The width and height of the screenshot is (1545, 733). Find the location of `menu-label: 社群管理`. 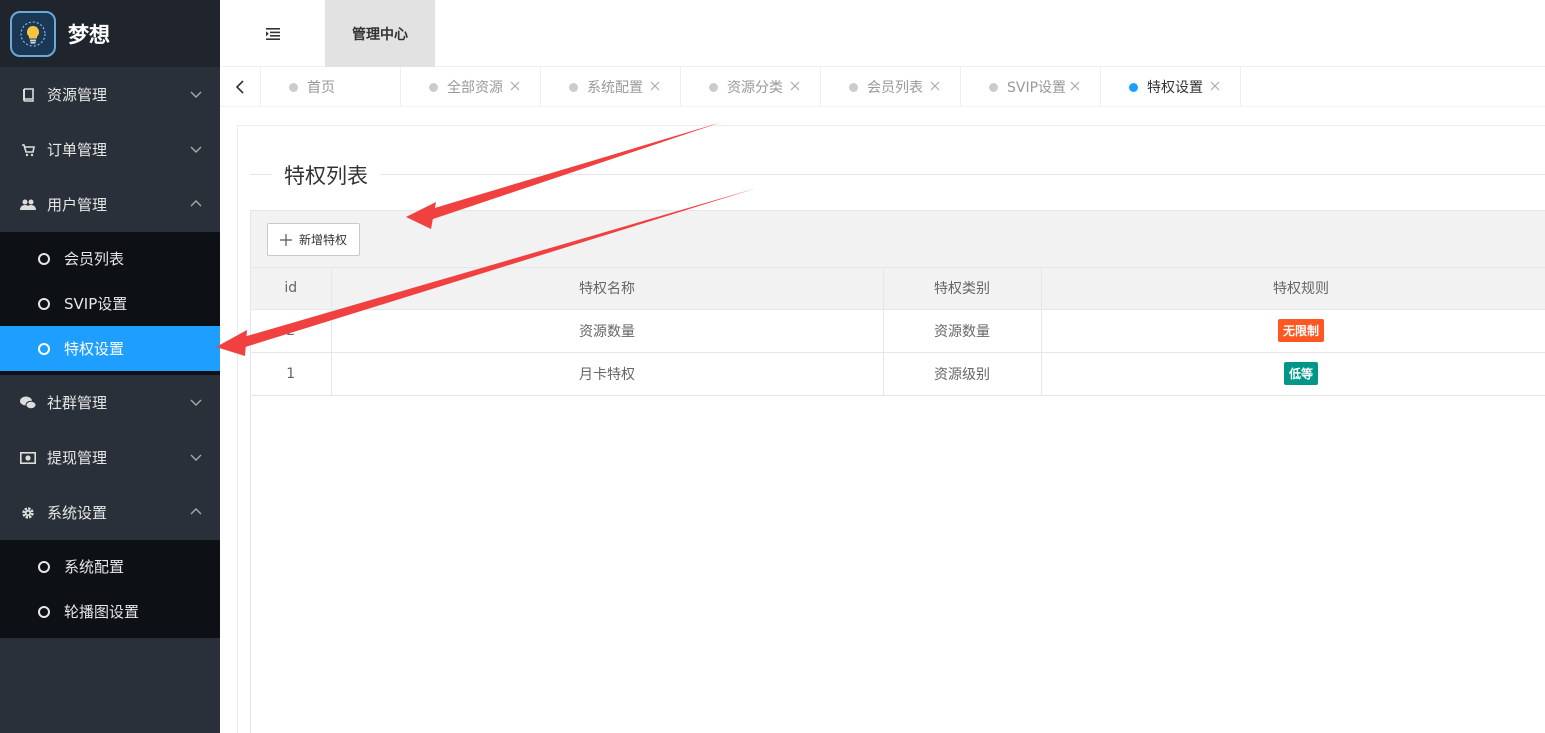

menu-label: 社群管理 is located at coordinates (77, 403).